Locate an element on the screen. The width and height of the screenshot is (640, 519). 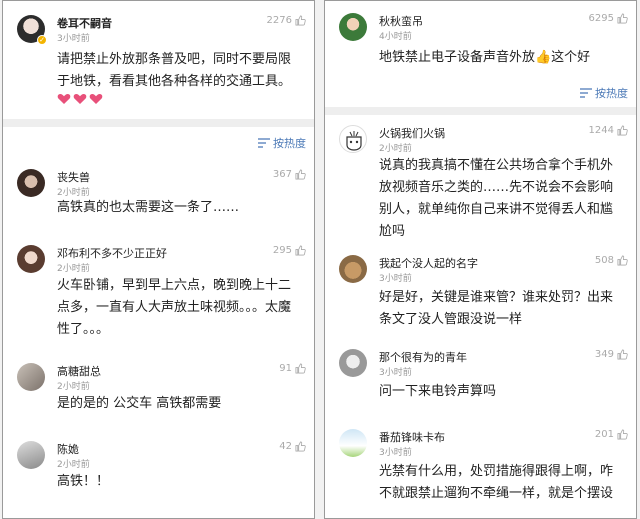
like-button: 6295 is located at coordinates (608, 18).